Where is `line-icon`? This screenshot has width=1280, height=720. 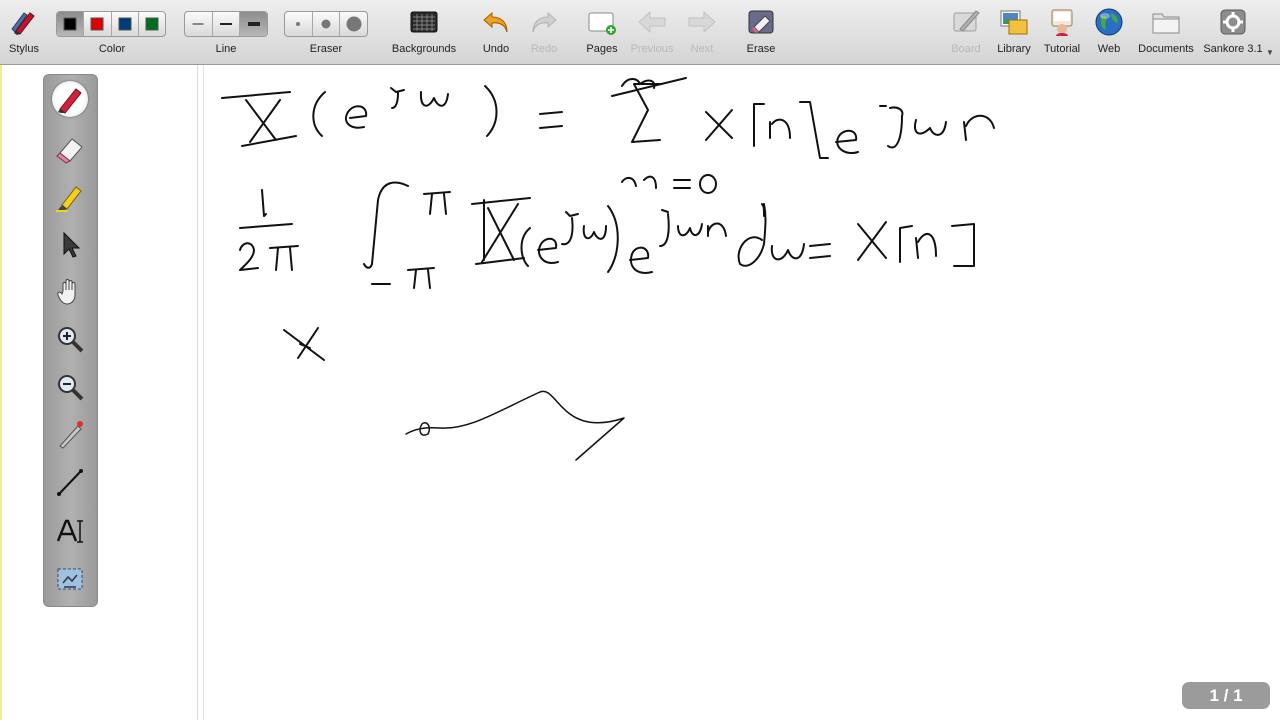
line-icon is located at coordinates (70, 482).